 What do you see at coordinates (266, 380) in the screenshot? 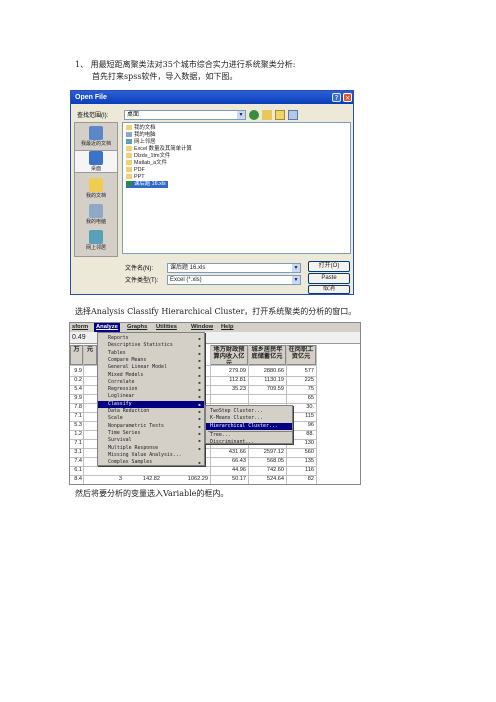
I see `table-cell: 1130.19` at bounding box center [266, 380].